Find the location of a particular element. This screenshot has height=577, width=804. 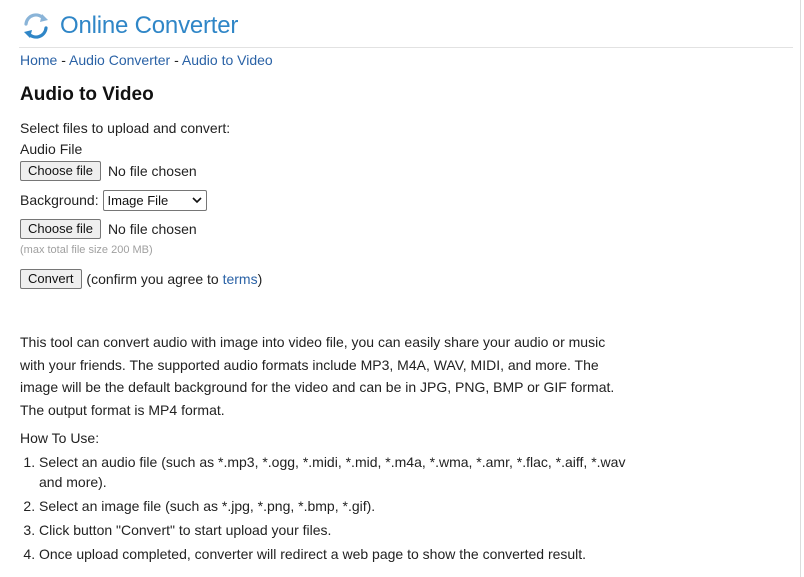

terms-link: terms is located at coordinates (240, 279).